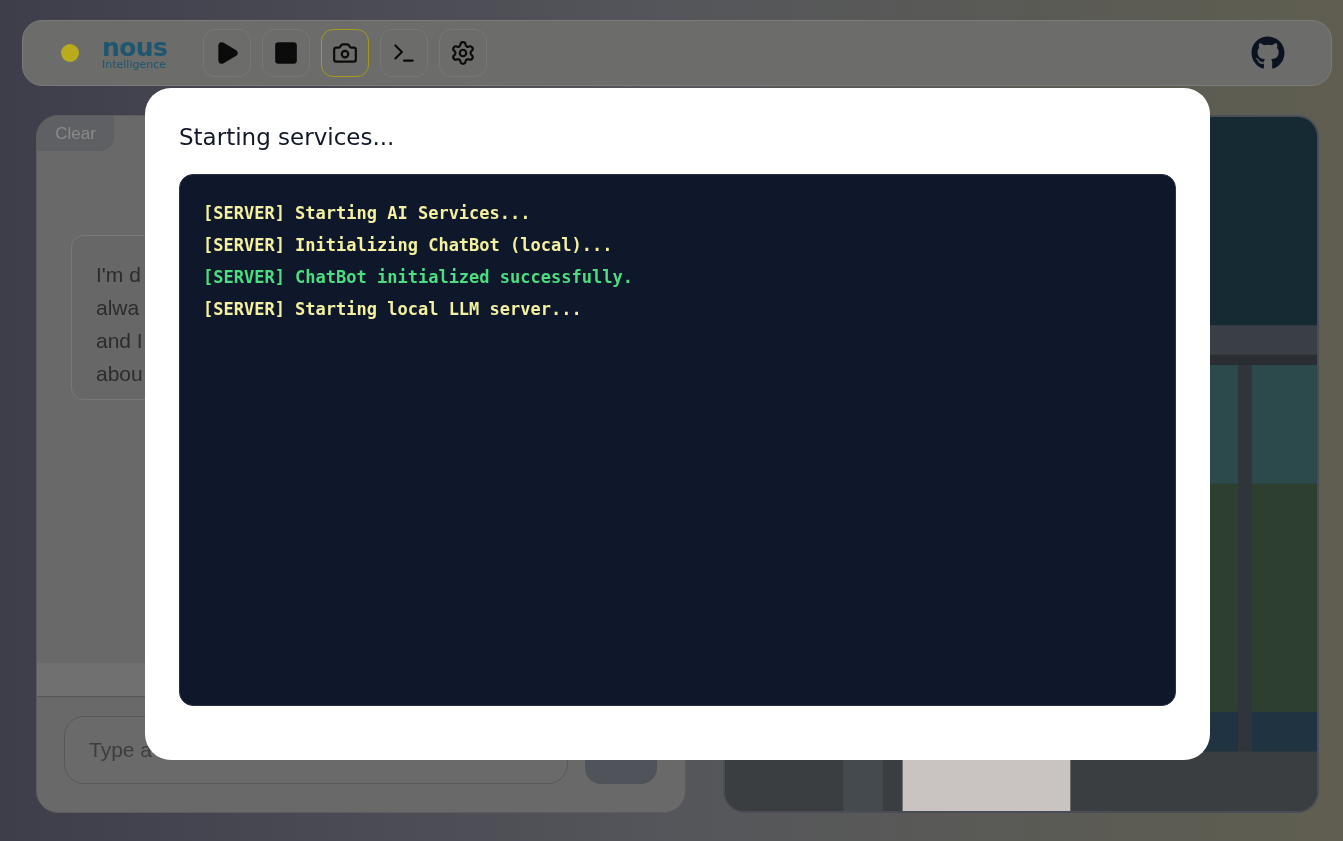 The height and width of the screenshot is (841, 1343). What do you see at coordinates (1268, 53) in the screenshot?
I see `github-icon` at bounding box center [1268, 53].